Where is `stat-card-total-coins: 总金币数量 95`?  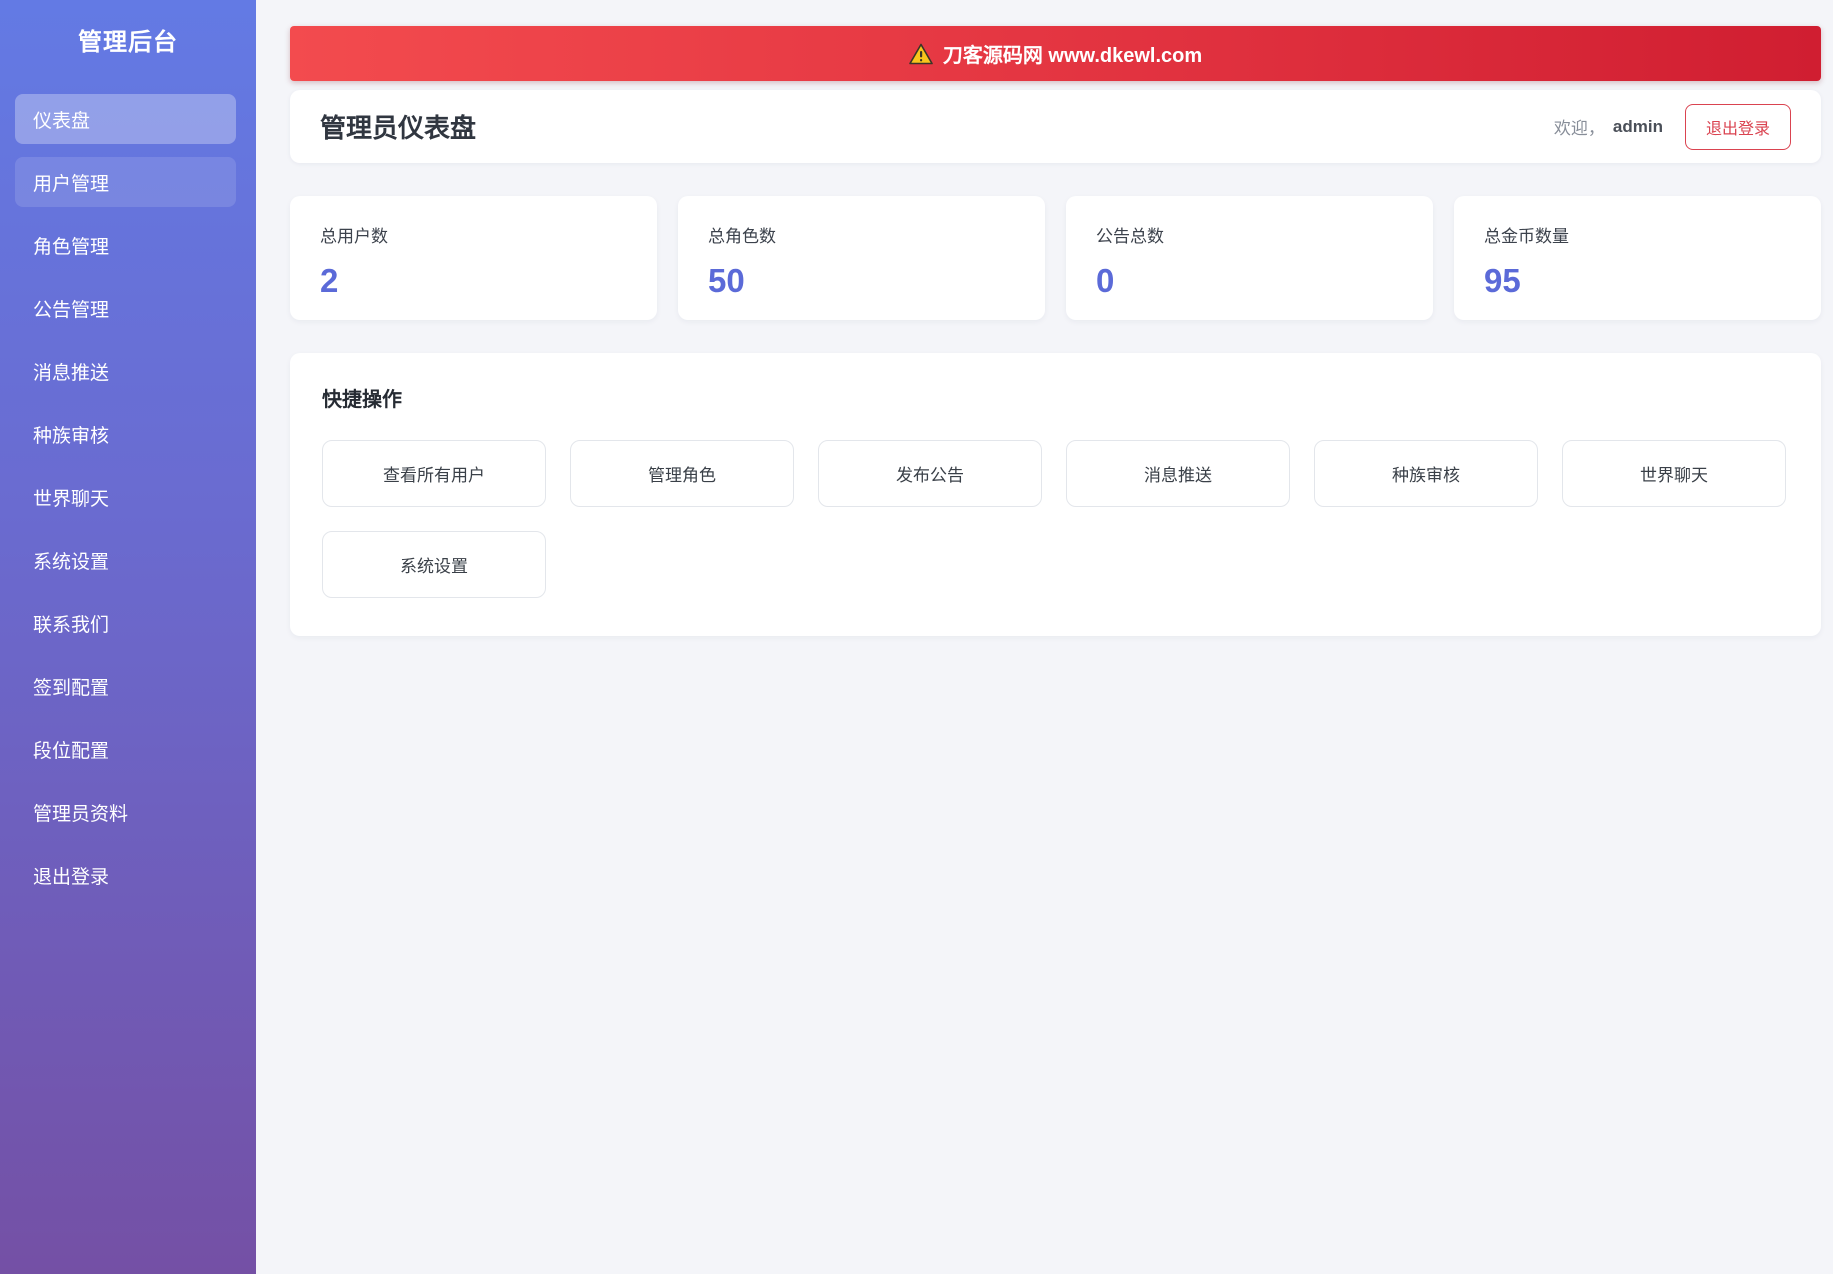
stat-card-total-coins: 总金币数量 95 is located at coordinates (1637, 258).